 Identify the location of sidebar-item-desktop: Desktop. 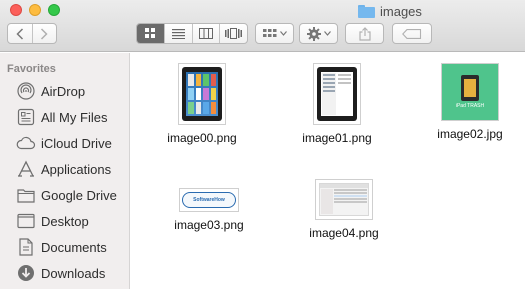
(65, 221).